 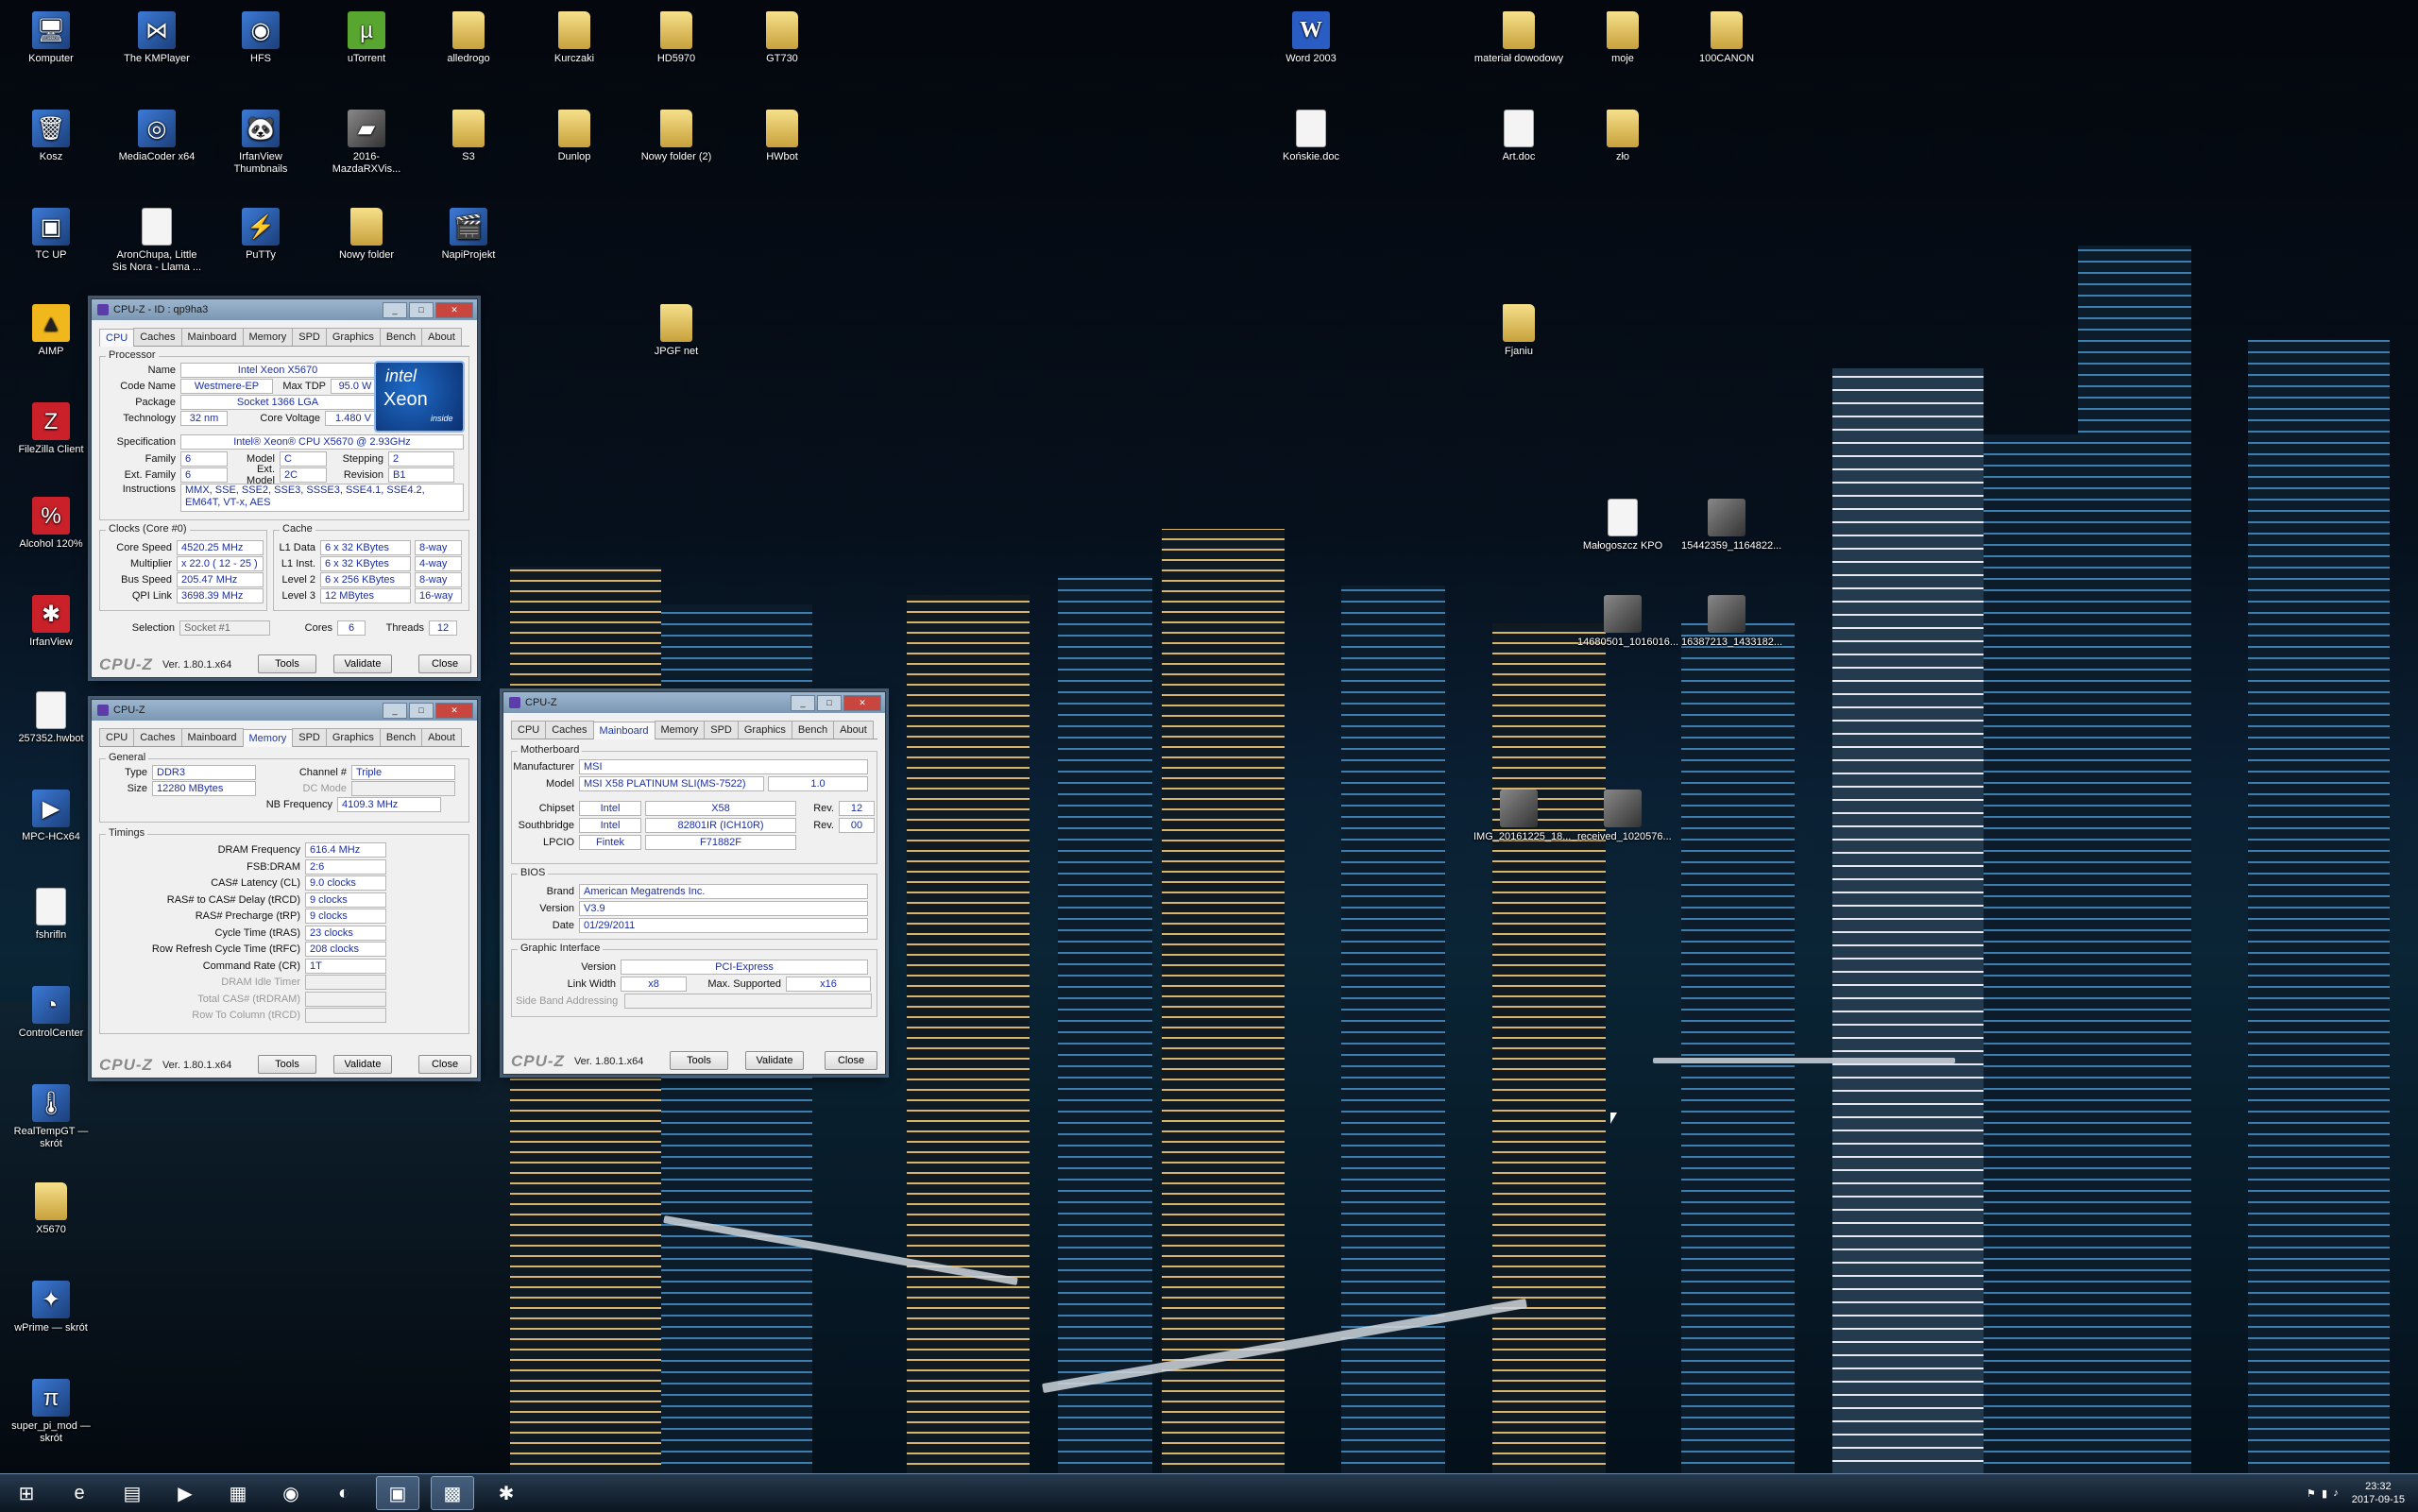 What do you see at coordinates (366, 35) in the screenshot?
I see `desktop-icon: µ uTorrent` at bounding box center [366, 35].